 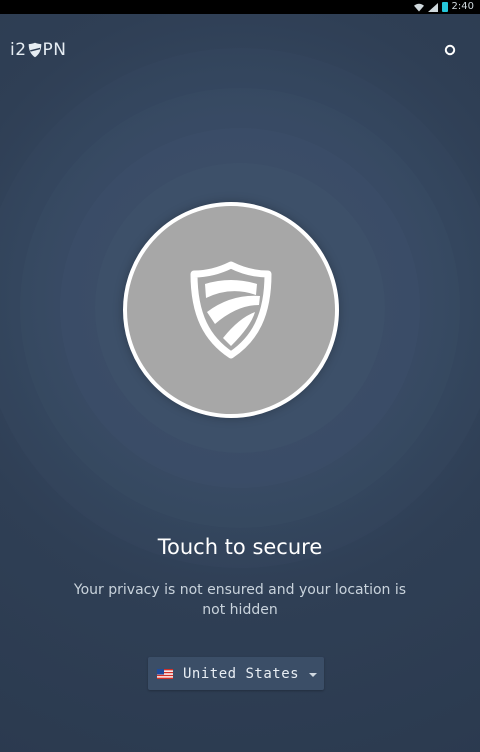 What do you see at coordinates (241, 673) in the screenshot?
I see `country-label: United States` at bounding box center [241, 673].